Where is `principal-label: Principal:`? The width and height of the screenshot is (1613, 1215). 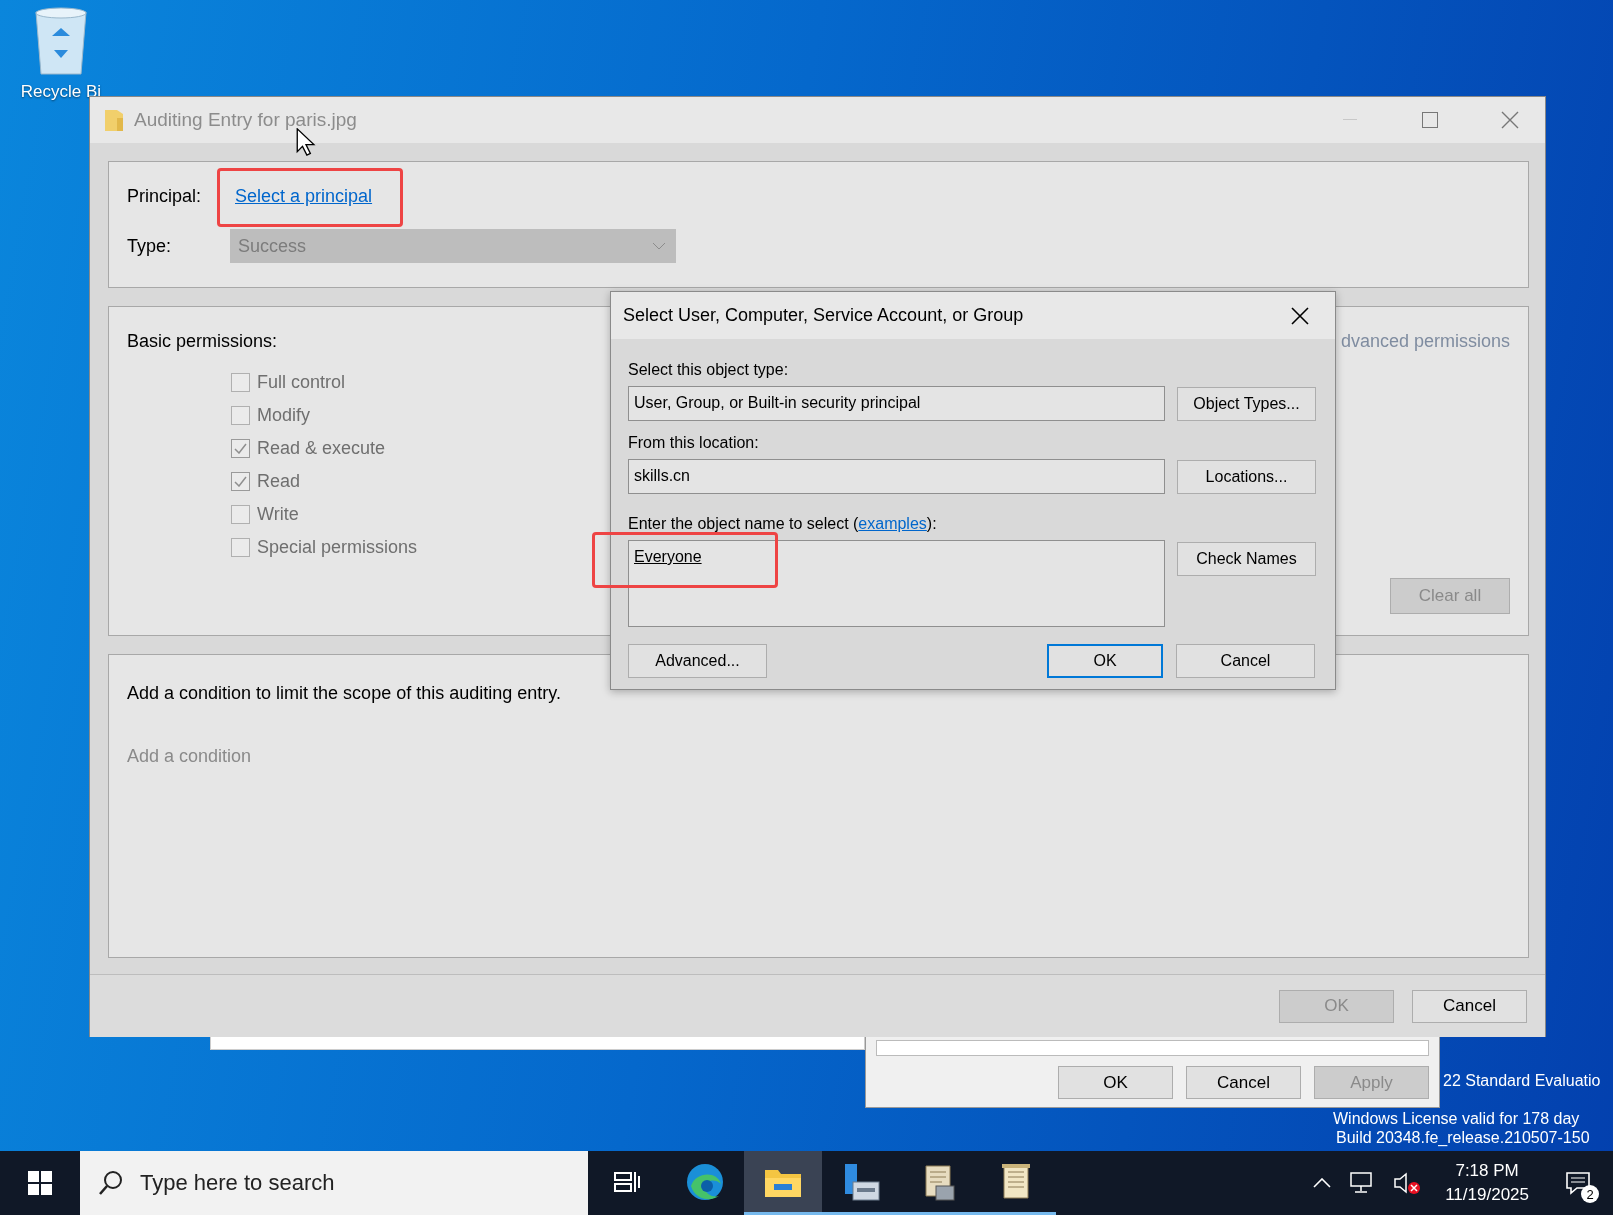 principal-label: Principal: is located at coordinates (165, 196).